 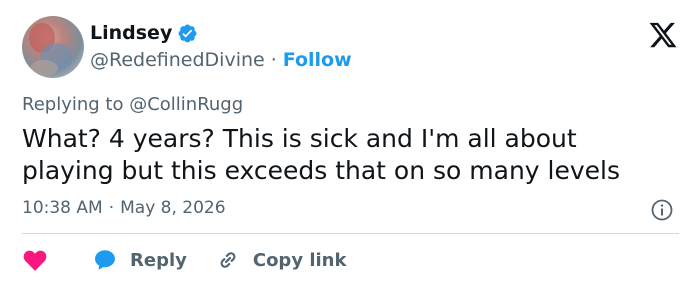 I want to click on avatar, so click(x=53, y=47).